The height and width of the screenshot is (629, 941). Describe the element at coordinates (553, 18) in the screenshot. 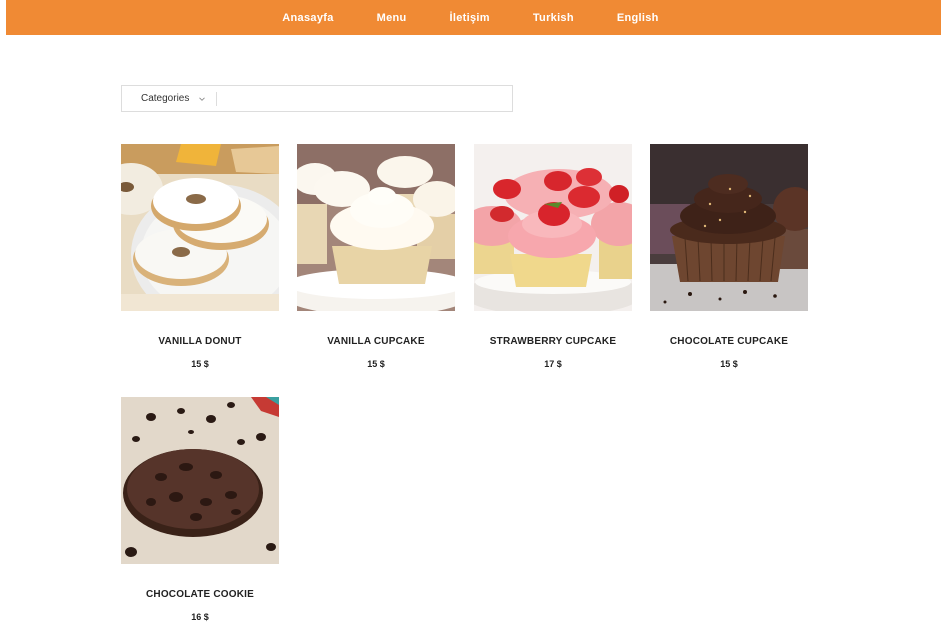

I see `nav-item-turkish: Turkish` at that location.